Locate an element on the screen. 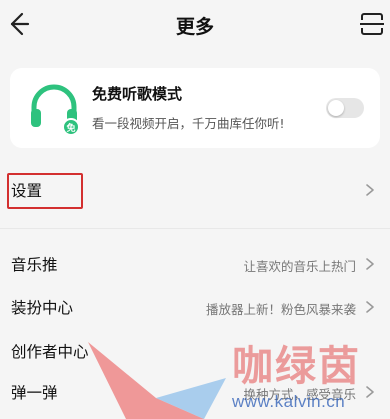 The width and height of the screenshot is (390, 419). row-value: 让喜欢的音乐上热门 is located at coordinates (299, 266).